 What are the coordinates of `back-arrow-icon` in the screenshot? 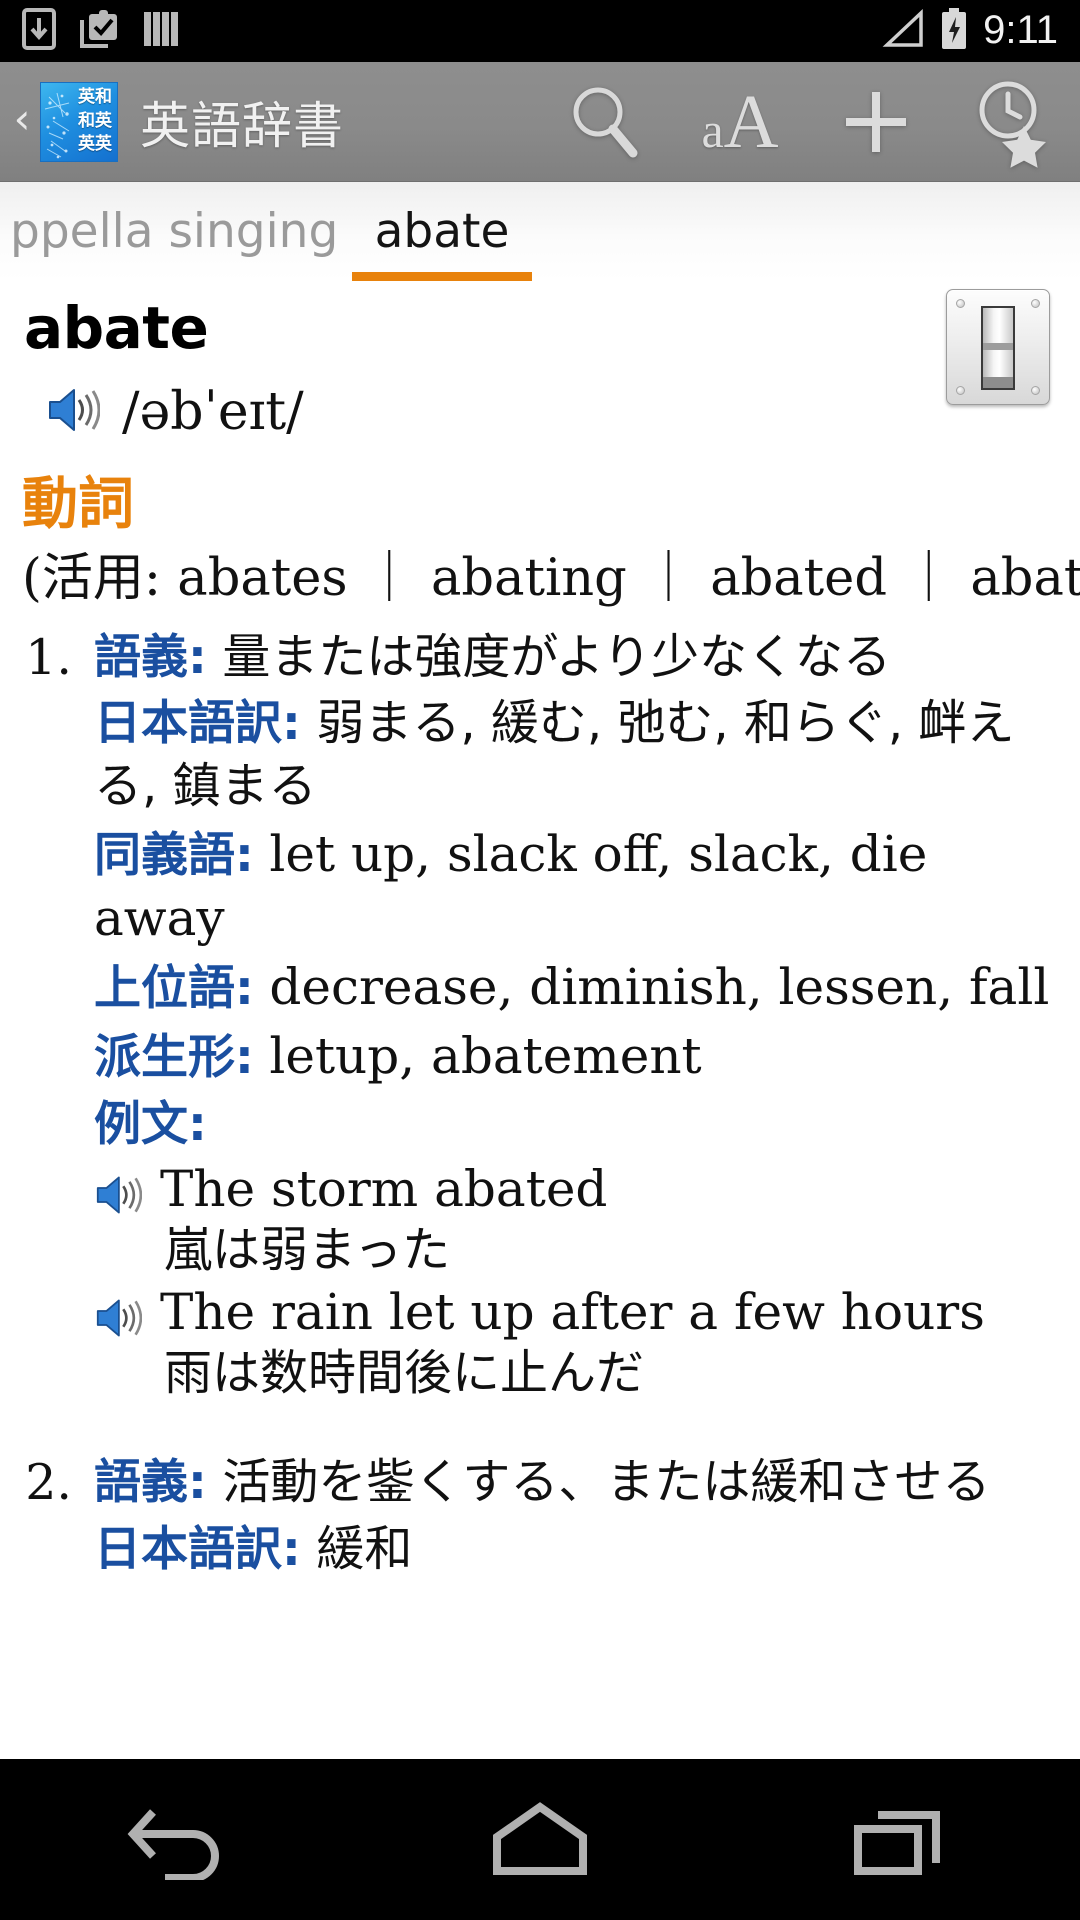 It's located at (173, 1844).